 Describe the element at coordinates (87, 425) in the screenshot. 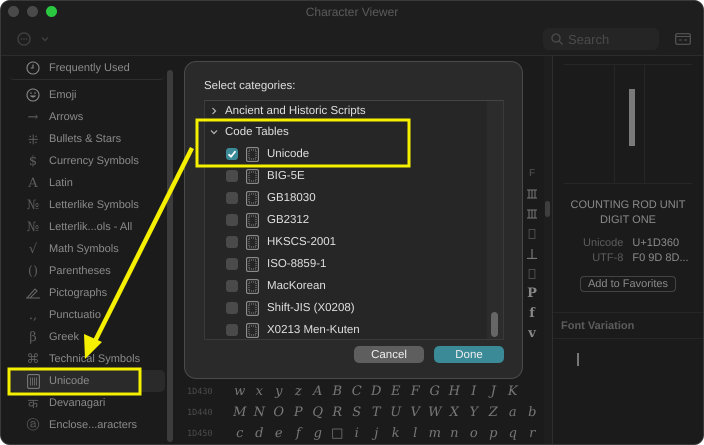

I see `sidebar-item: ⓐ Enclose...aracters` at that location.